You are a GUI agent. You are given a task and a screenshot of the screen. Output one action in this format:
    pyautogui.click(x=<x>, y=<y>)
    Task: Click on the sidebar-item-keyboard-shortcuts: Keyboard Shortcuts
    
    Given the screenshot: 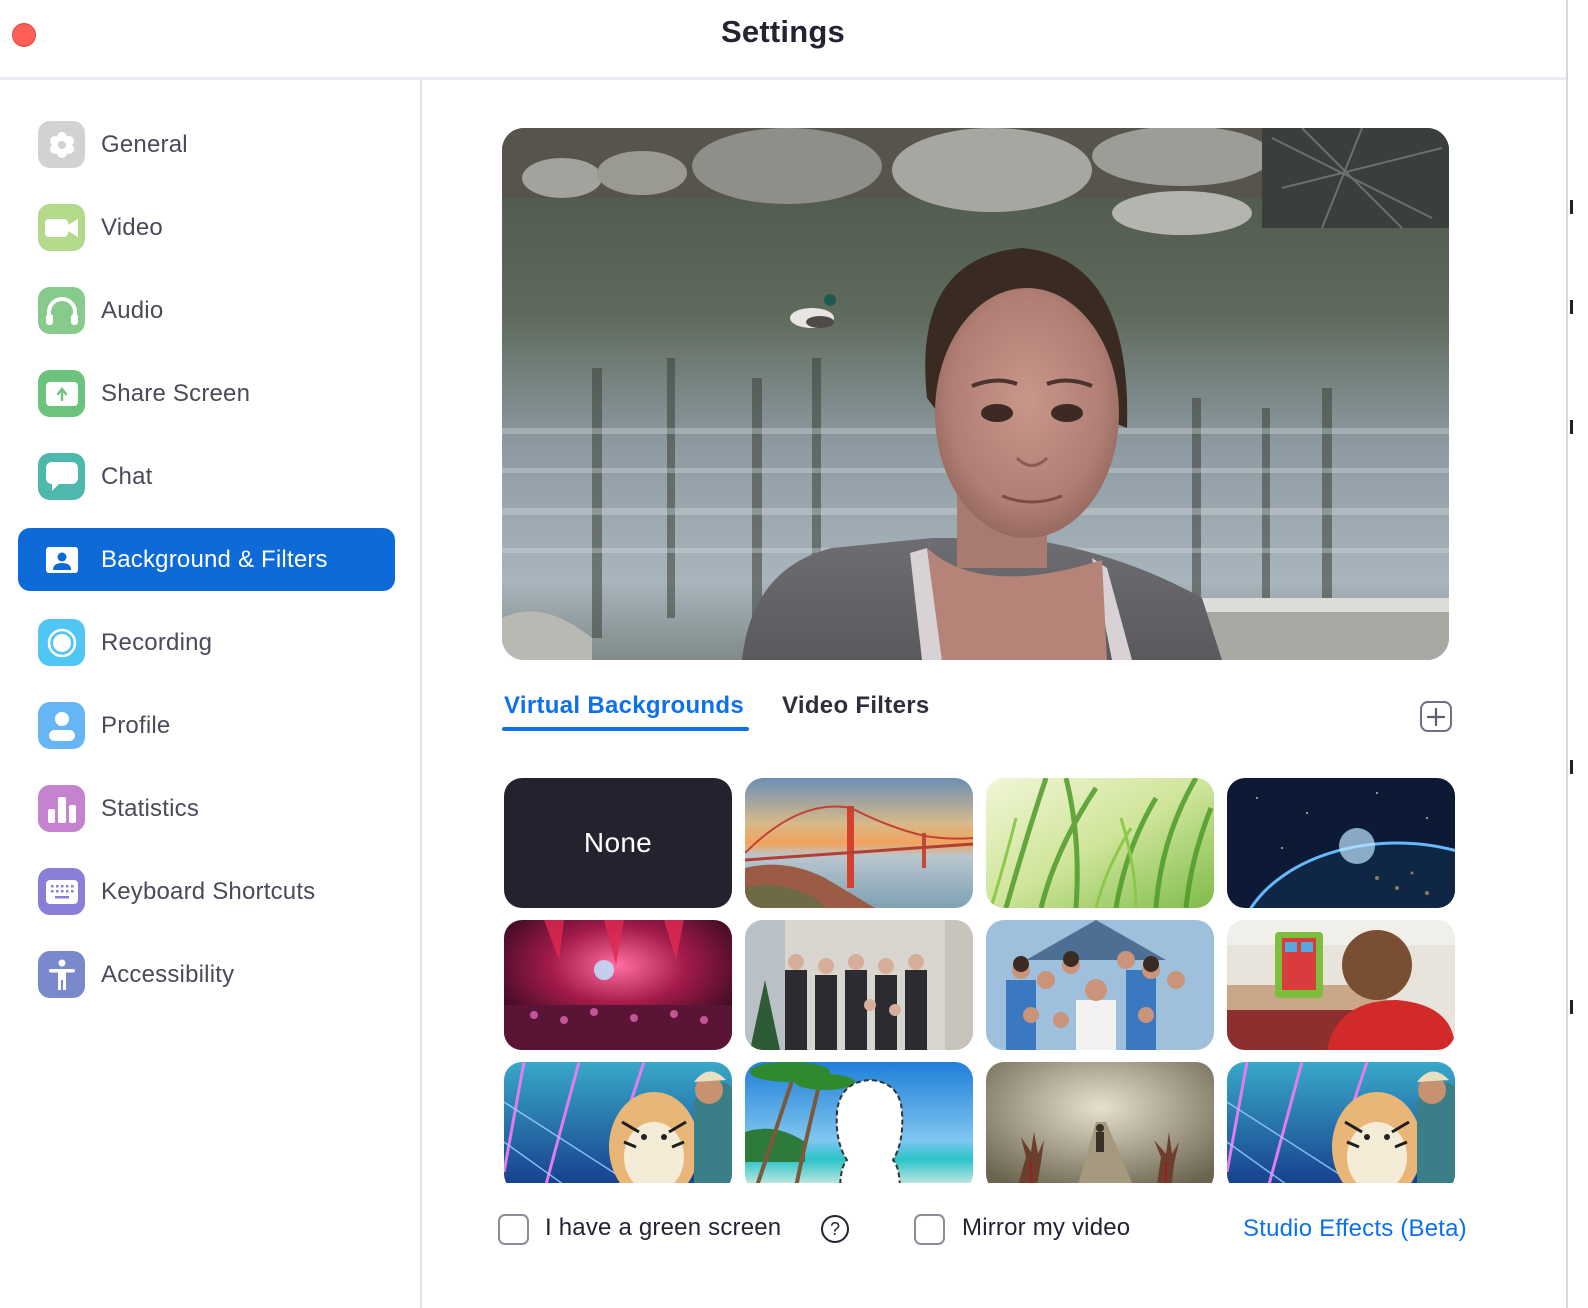 What is the action you would take?
    pyautogui.click(x=206, y=891)
    